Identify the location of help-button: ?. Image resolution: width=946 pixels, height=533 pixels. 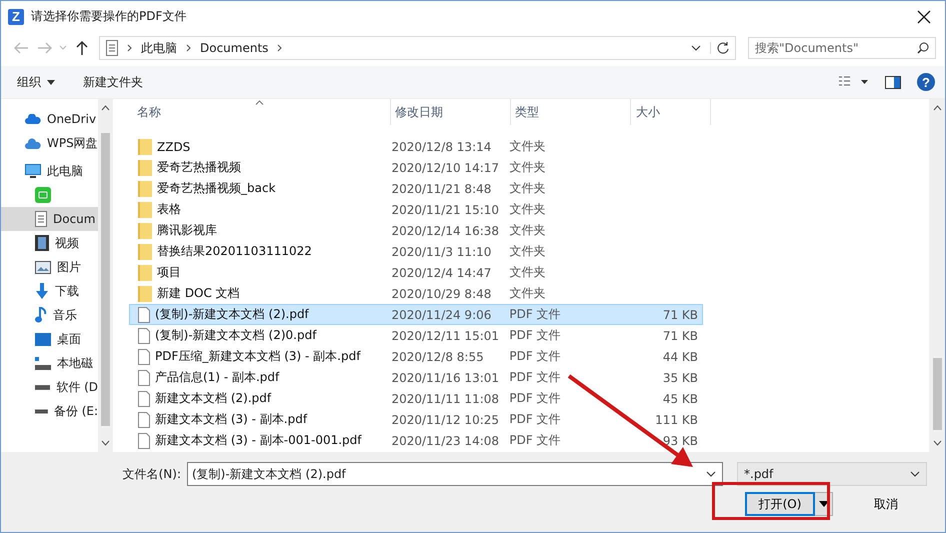
(926, 82).